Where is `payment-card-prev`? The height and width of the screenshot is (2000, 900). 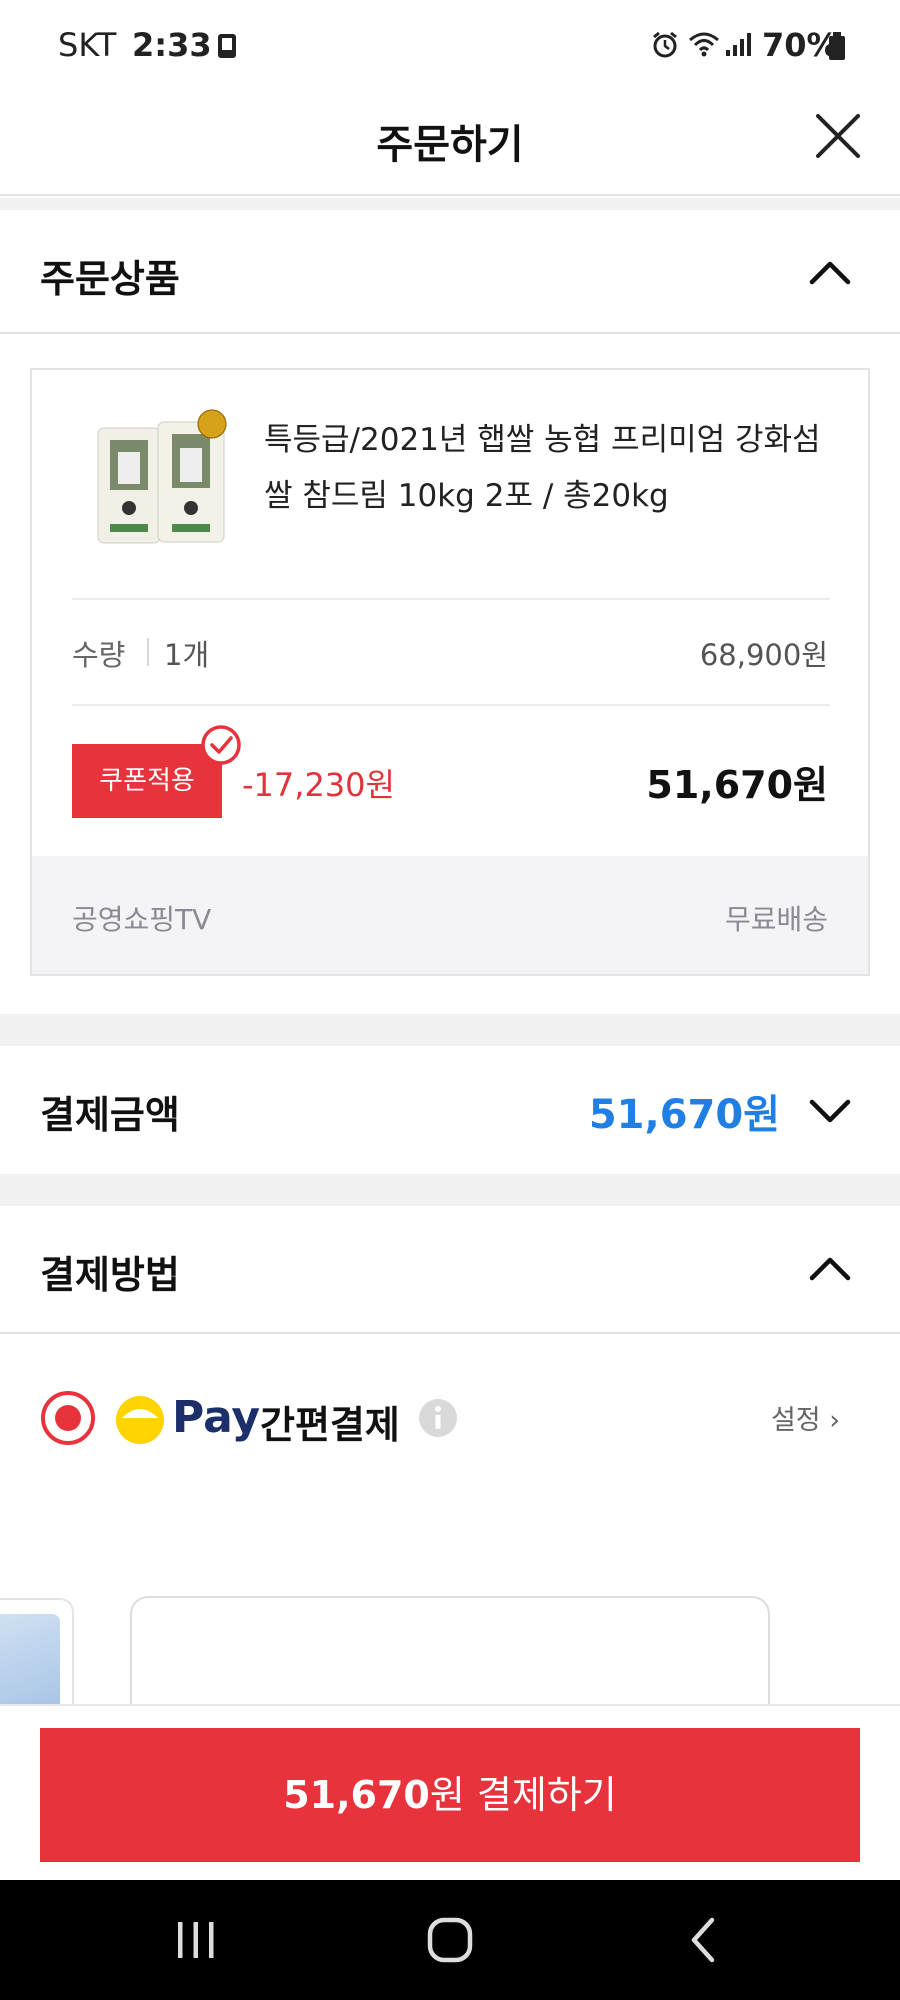
payment-card-prev is located at coordinates (37, 1658).